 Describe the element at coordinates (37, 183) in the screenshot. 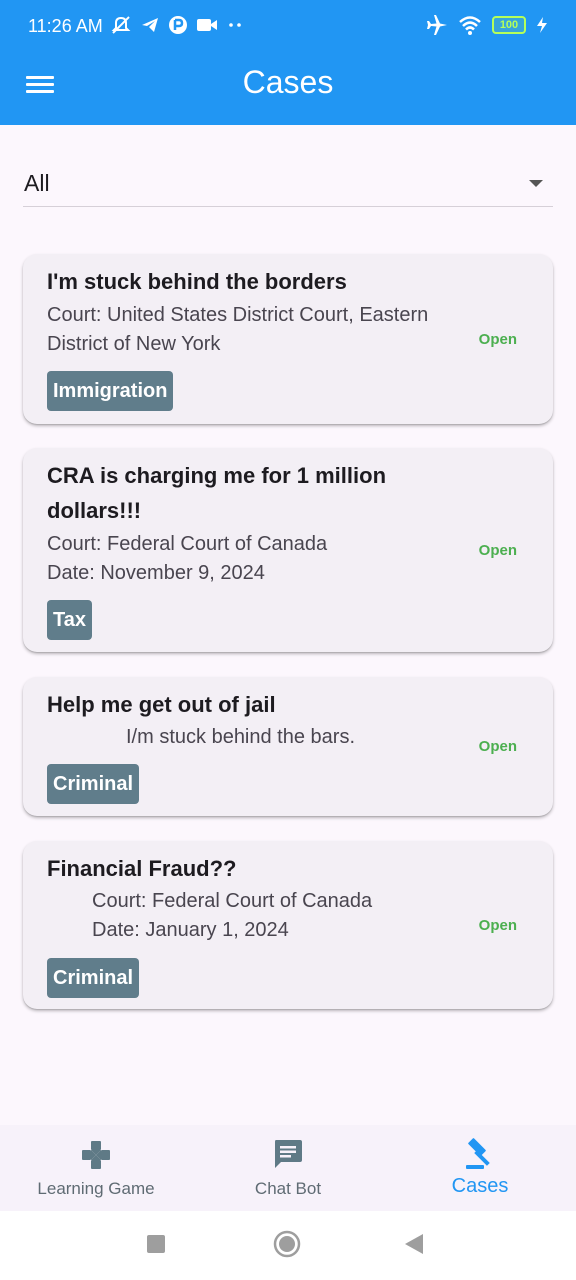

I see `filter-value: All` at that location.